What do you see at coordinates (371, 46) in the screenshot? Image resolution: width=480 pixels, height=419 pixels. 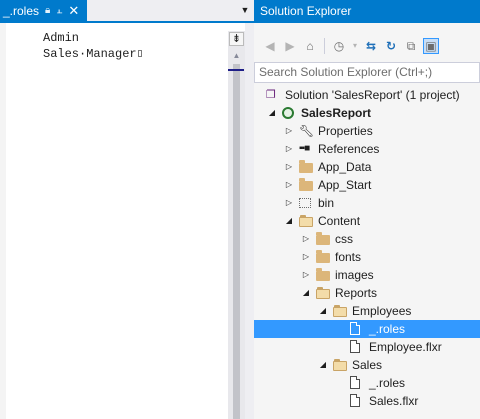 I see `sync-icon: ⇆` at bounding box center [371, 46].